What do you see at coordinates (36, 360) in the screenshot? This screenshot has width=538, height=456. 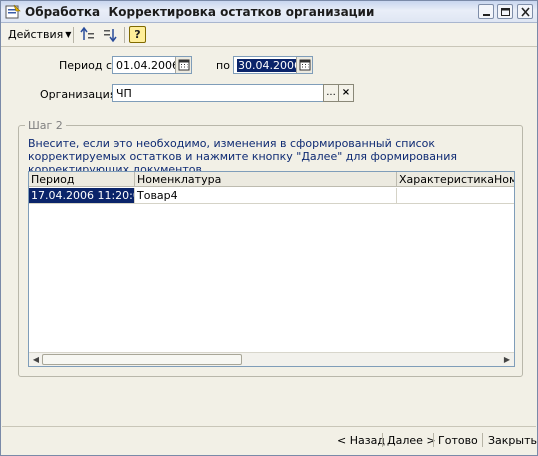 I see `scroll-left-icon: ◀` at bounding box center [36, 360].